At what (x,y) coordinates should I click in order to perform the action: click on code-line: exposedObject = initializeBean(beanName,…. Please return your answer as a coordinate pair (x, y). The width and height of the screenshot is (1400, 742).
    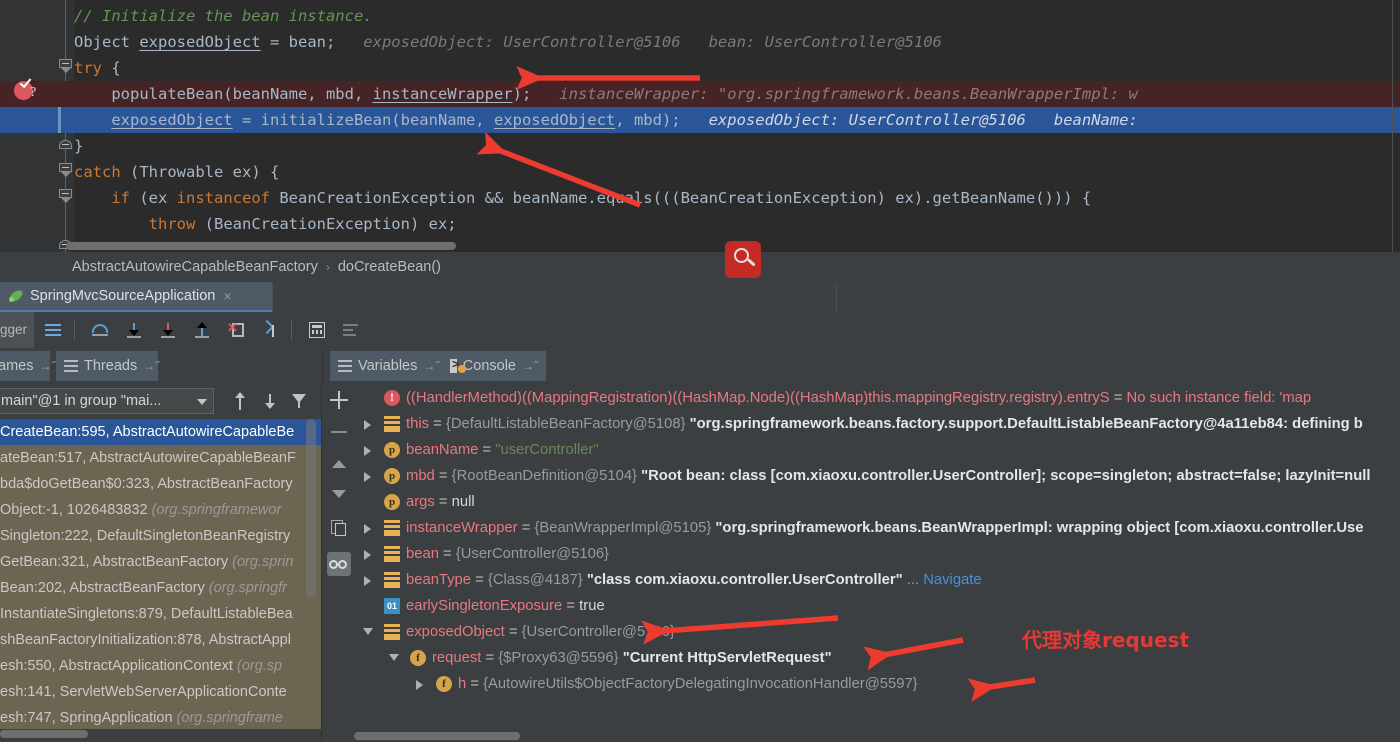
    Looking at the image, I should click on (737, 120).